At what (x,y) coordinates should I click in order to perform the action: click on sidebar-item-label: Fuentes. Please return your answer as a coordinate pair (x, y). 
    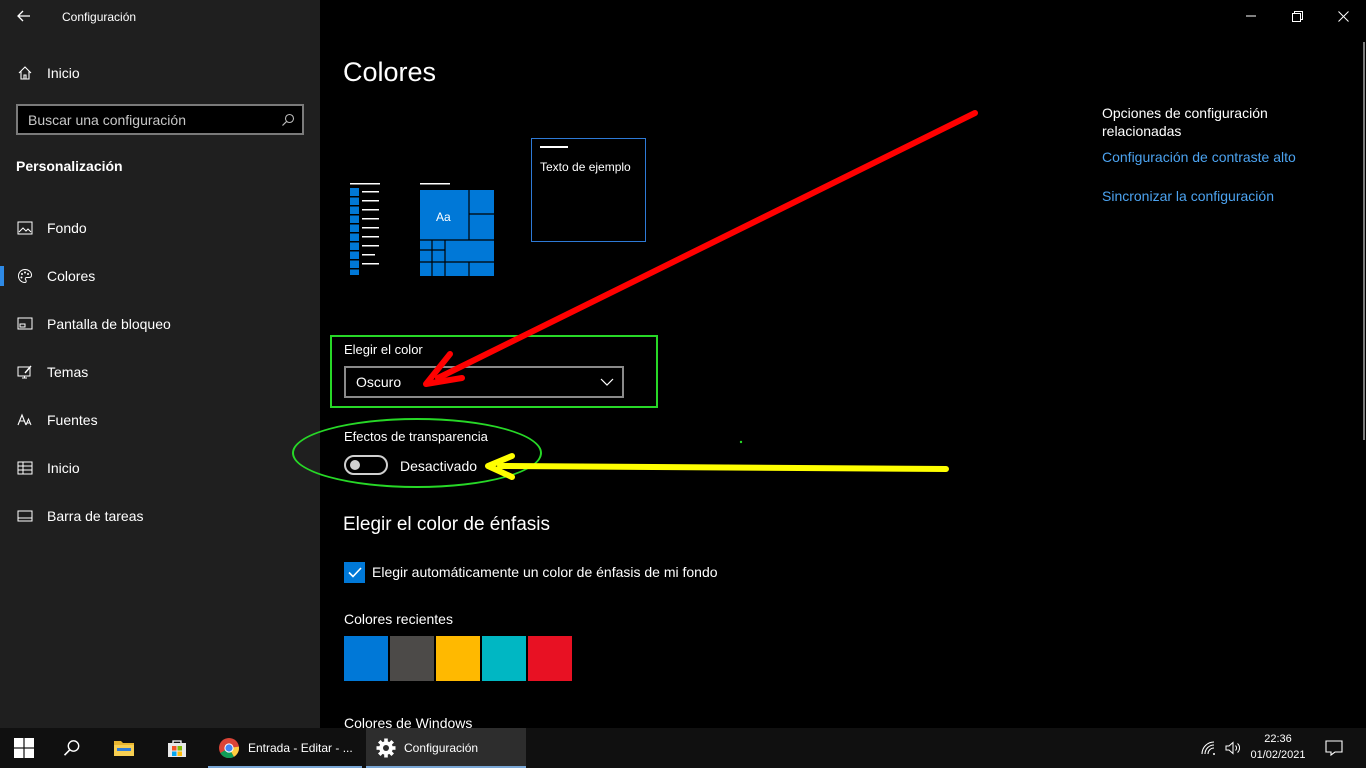
    Looking at the image, I should click on (72, 420).